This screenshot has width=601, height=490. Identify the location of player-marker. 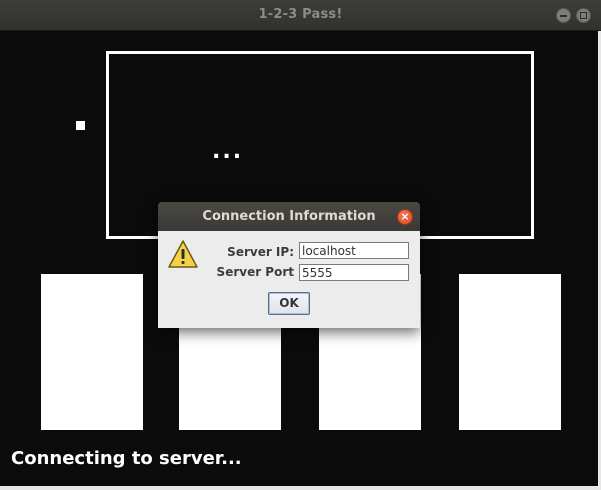
(80, 125).